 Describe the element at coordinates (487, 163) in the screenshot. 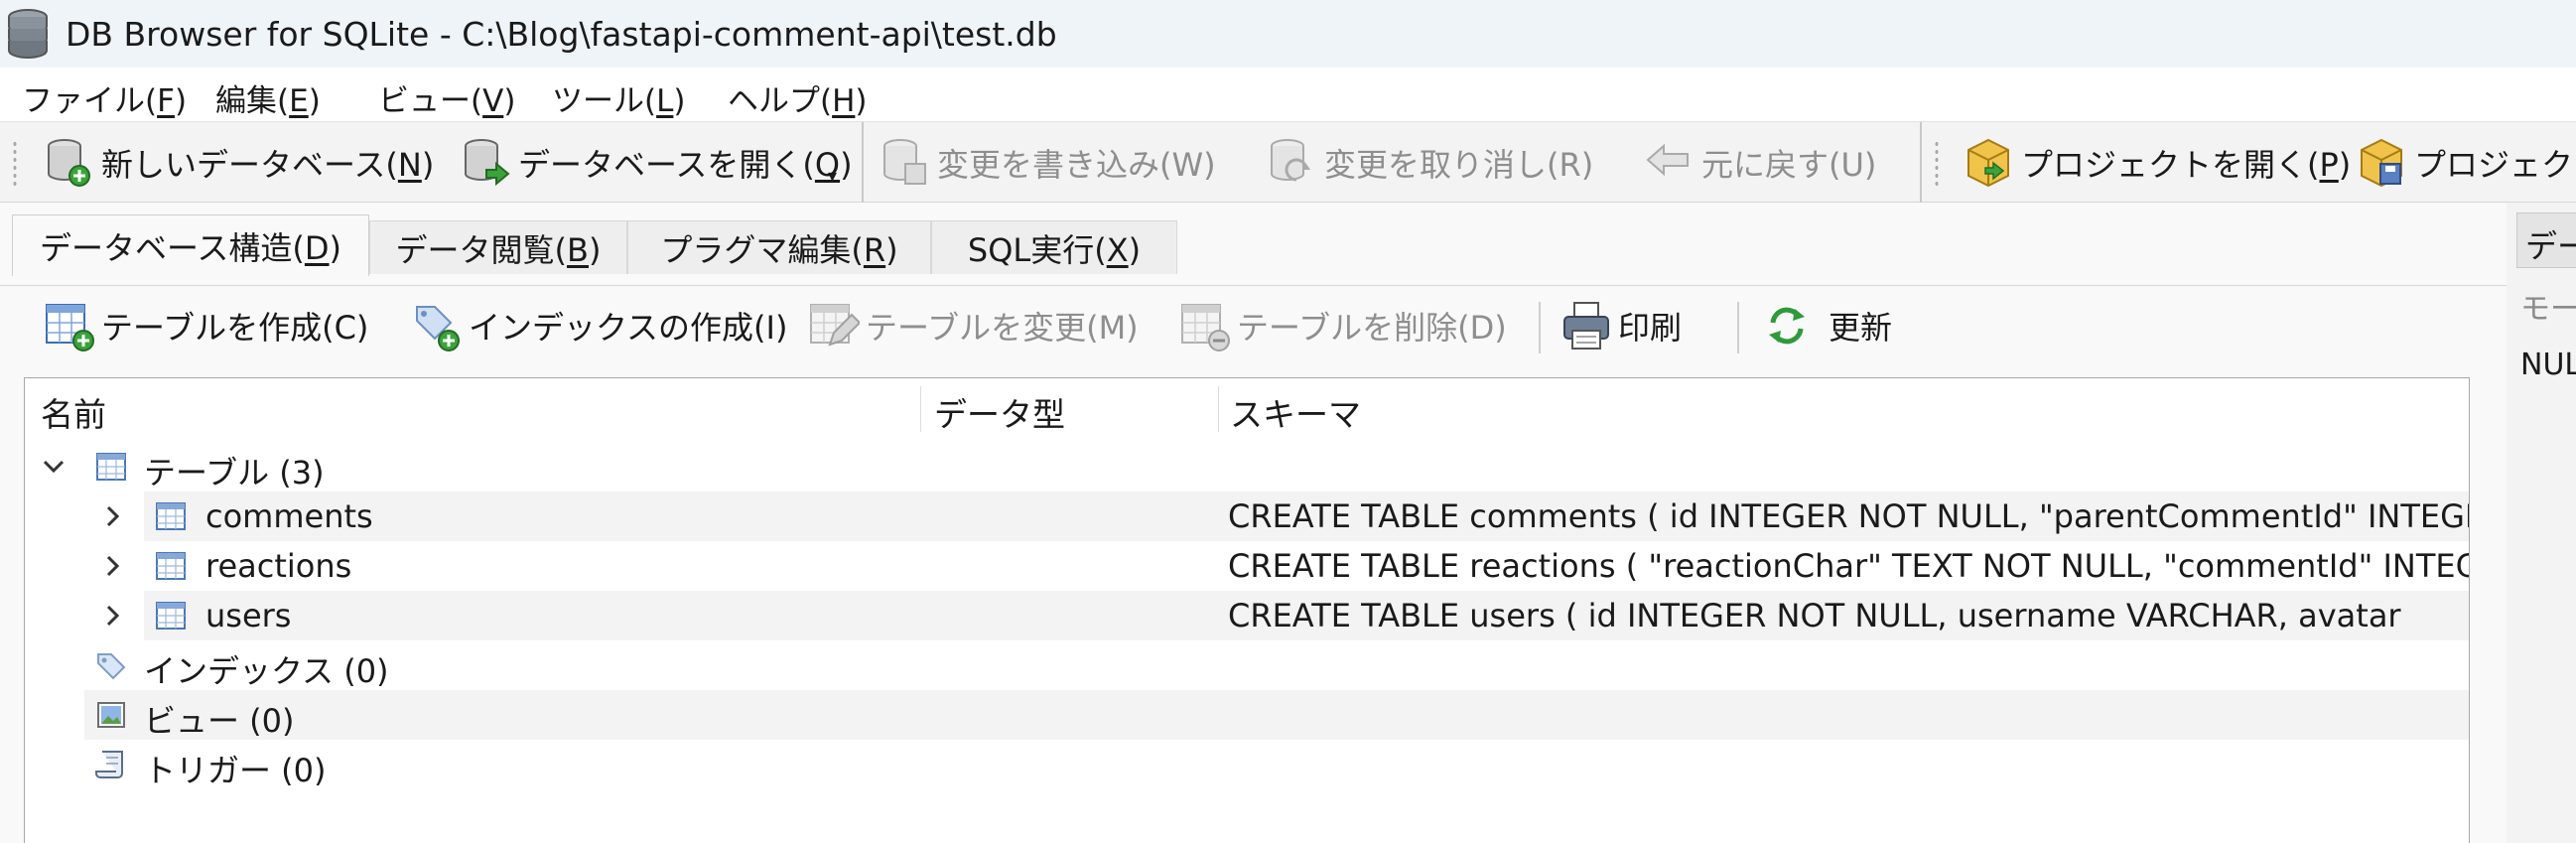

I see `open-database-icon` at that location.